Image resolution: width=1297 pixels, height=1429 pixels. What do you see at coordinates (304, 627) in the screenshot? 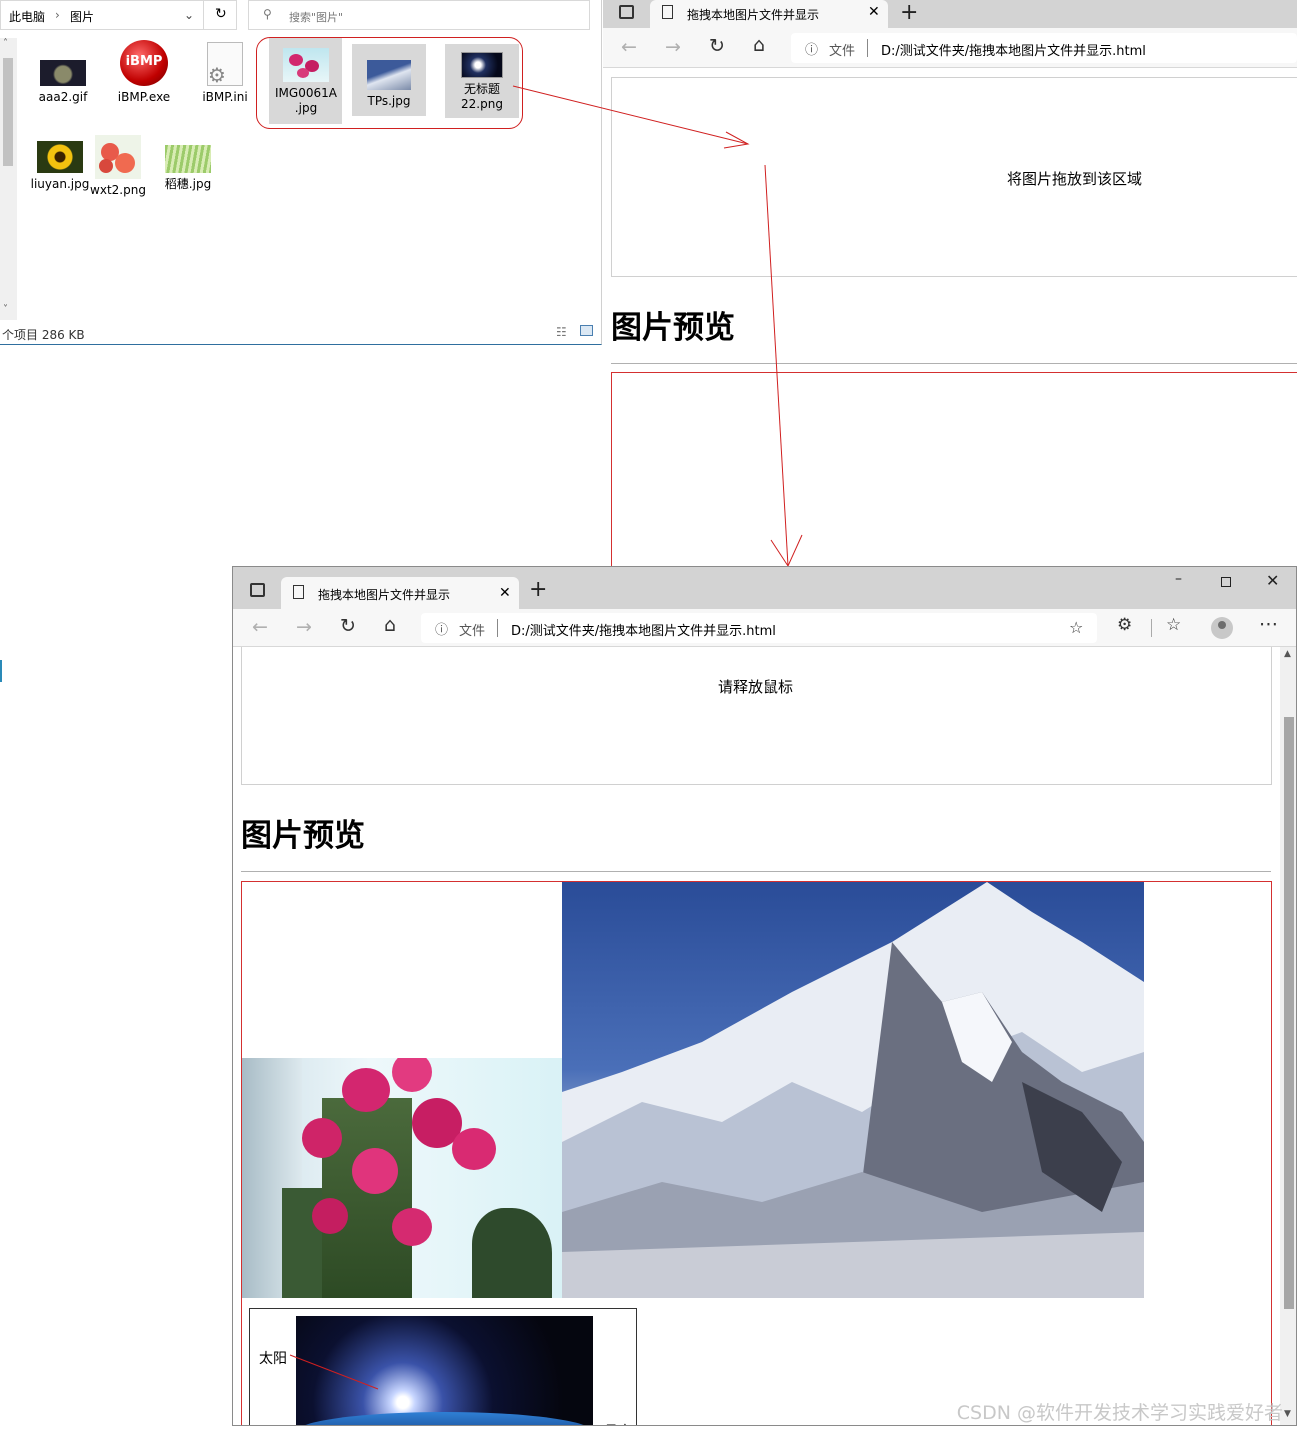
I see `forward-icon: →` at bounding box center [304, 627].